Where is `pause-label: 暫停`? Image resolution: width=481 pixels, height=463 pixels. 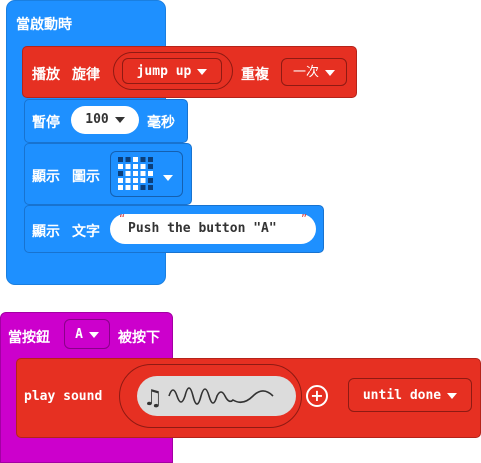 pause-label: 暫停 is located at coordinates (46, 123).